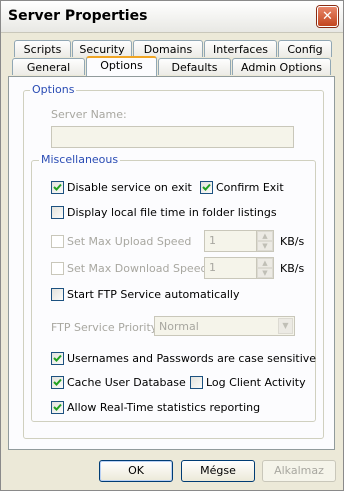 Image resolution: width=344 pixels, height=491 pixels. Describe the element at coordinates (281, 66) in the screenshot. I see `tab-admin-options: Admin Options` at that location.